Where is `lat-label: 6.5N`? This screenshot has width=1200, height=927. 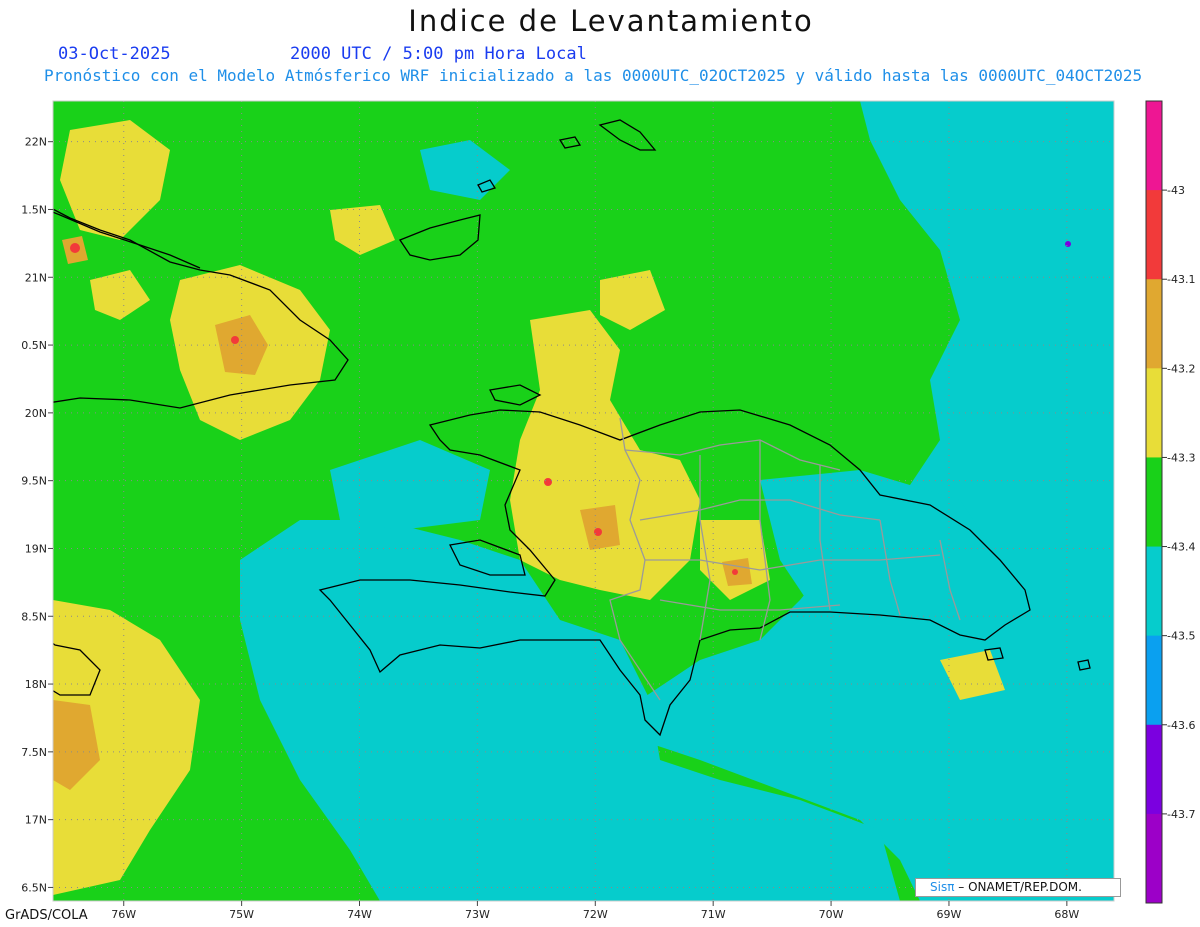
lat-label: 6.5N is located at coordinates (34, 887).